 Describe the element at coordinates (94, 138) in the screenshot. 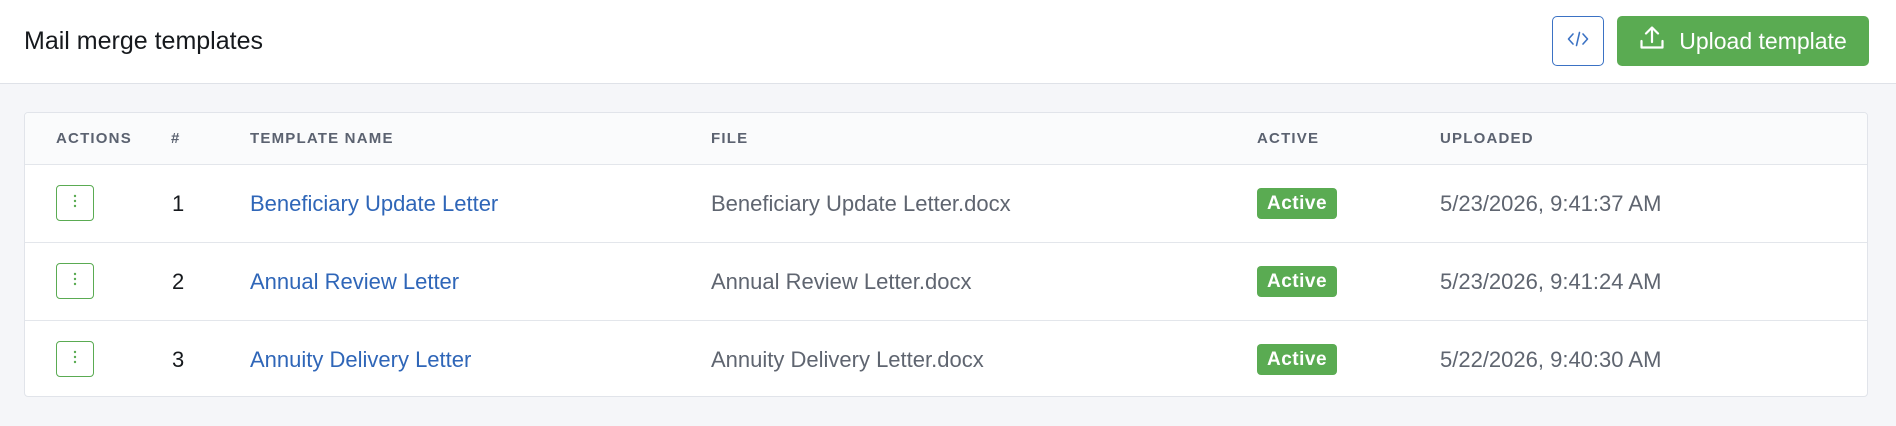

I see `column-header-actions: ACTIONS` at that location.